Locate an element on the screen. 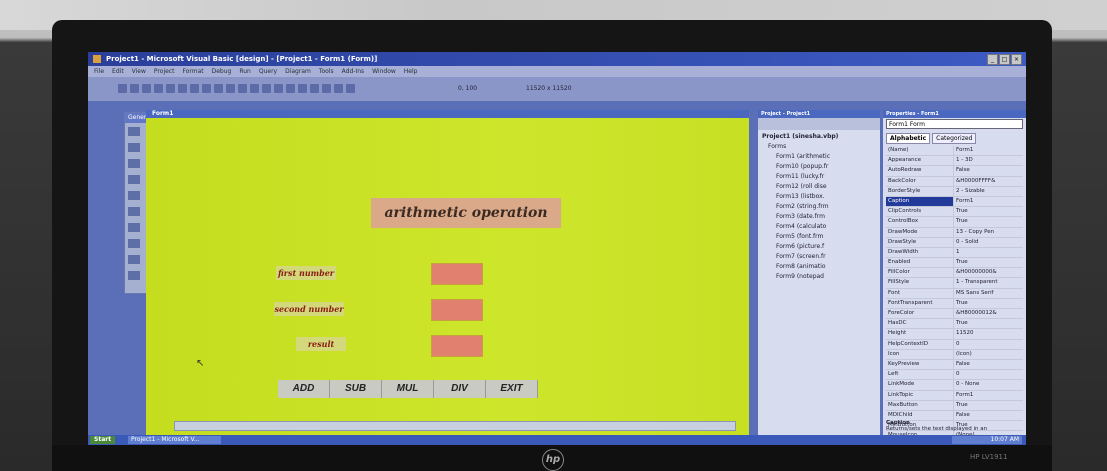 This screenshot has height=471, width=1107. tree-item: Form13 (listbox. is located at coordinates (800, 197).